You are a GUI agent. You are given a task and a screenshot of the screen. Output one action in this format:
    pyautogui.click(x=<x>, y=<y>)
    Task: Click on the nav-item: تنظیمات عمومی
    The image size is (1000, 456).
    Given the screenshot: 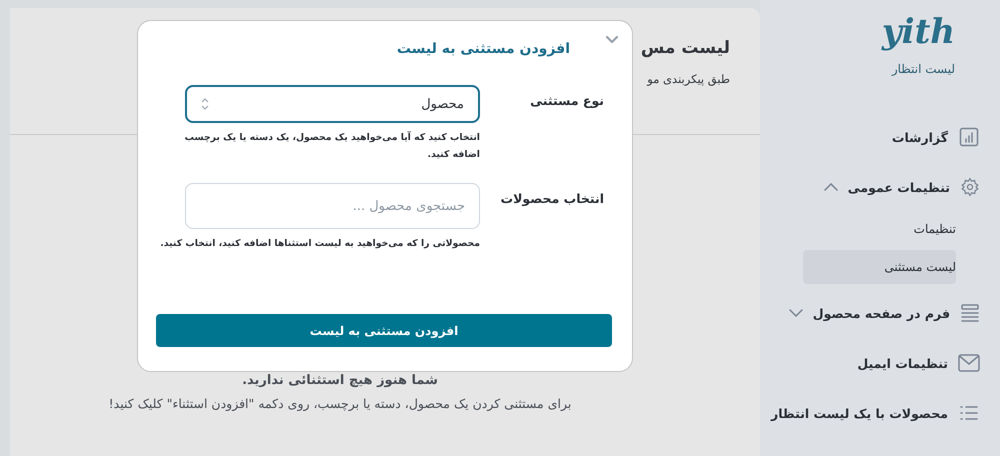 What is the action you would take?
    pyautogui.click(x=880, y=187)
    